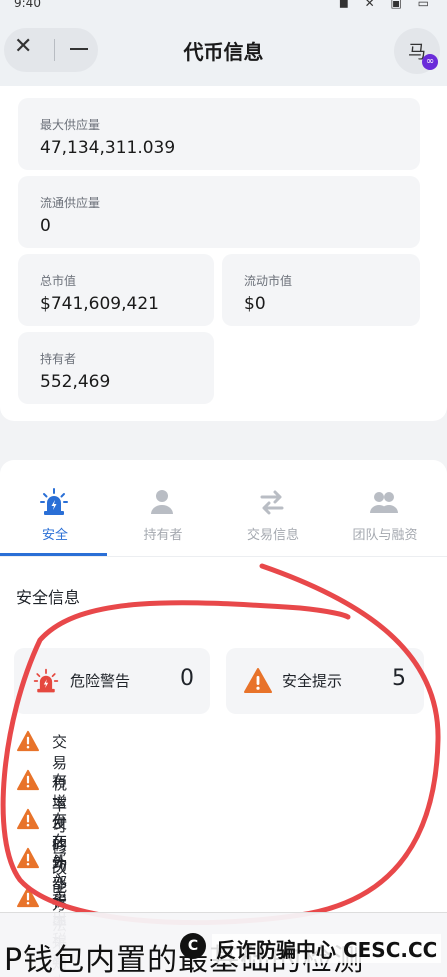 The height and width of the screenshot is (977, 447). I want to click on danger-warning-count: 0, so click(187, 678).